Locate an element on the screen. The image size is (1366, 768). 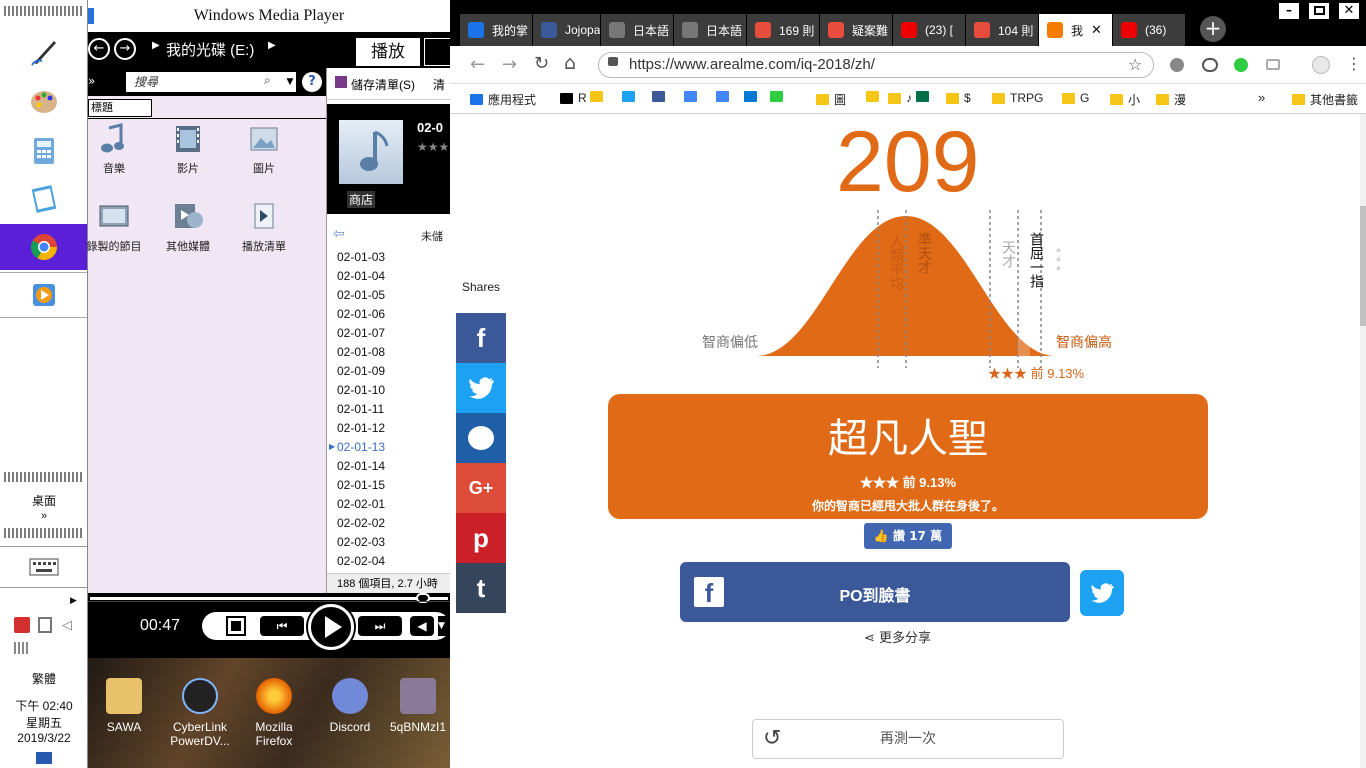
forward-arrow-icon: → is located at coordinates (509, 64).